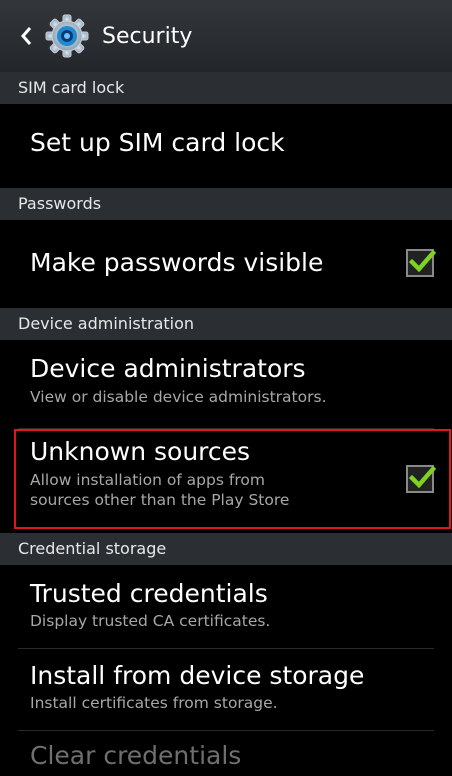  Describe the element at coordinates (226, 549) in the screenshot. I see `section-header-credentials: Credential storage` at that location.